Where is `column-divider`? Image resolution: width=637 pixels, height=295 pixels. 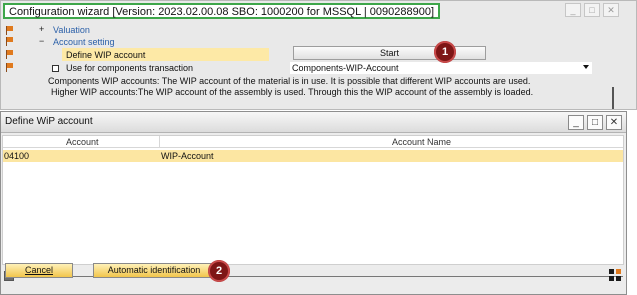 column-divider is located at coordinates (159, 142).